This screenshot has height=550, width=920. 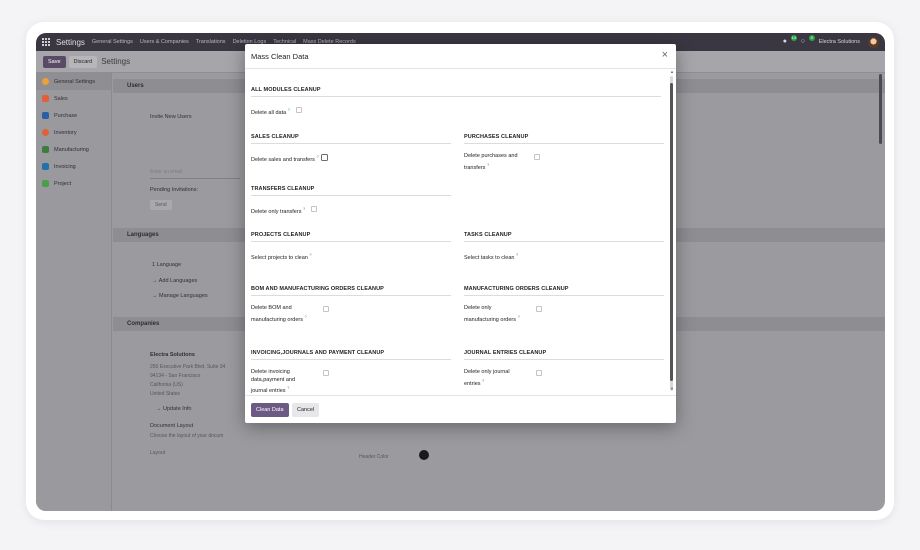 I want to click on language-count: 1 Language, so click(x=167, y=265).